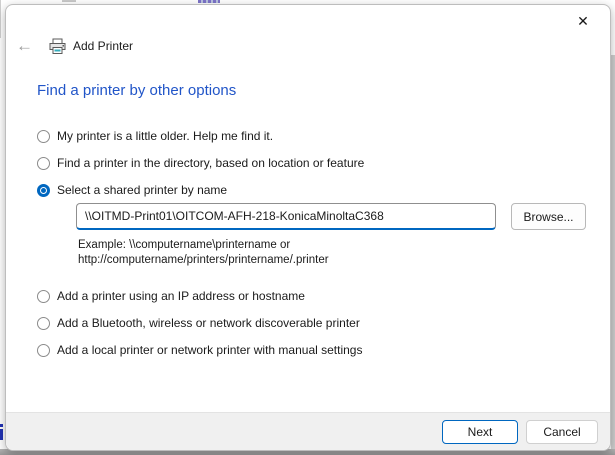 The image size is (615, 455). I want to click on close-icon: ✕, so click(583, 20).